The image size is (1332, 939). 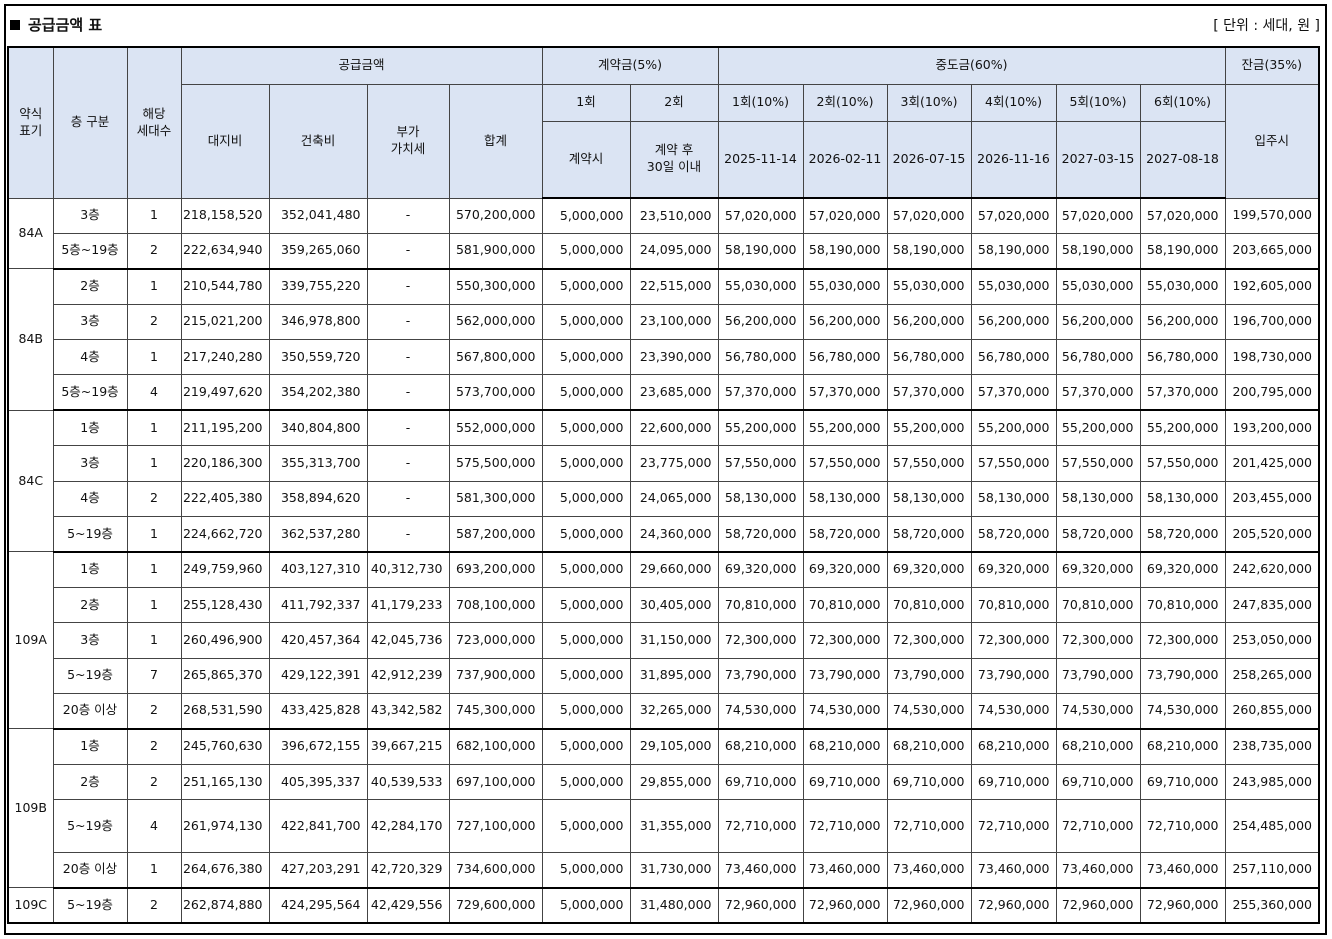 What do you see at coordinates (929, 605) in the screenshot?
I see `middle-3-cell: 70,810,000` at bounding box center [929, 605].